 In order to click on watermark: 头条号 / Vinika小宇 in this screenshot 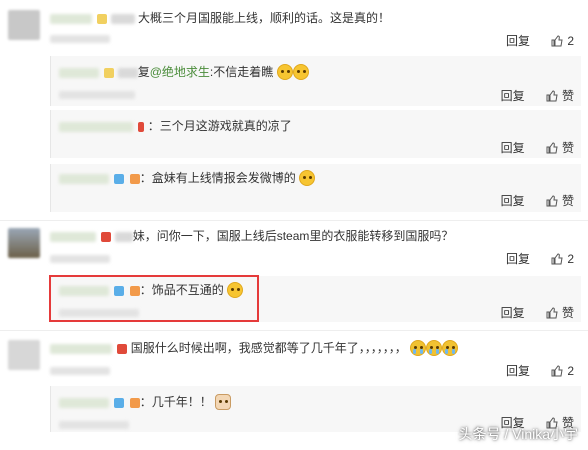, I will do `click(518, 434)`.